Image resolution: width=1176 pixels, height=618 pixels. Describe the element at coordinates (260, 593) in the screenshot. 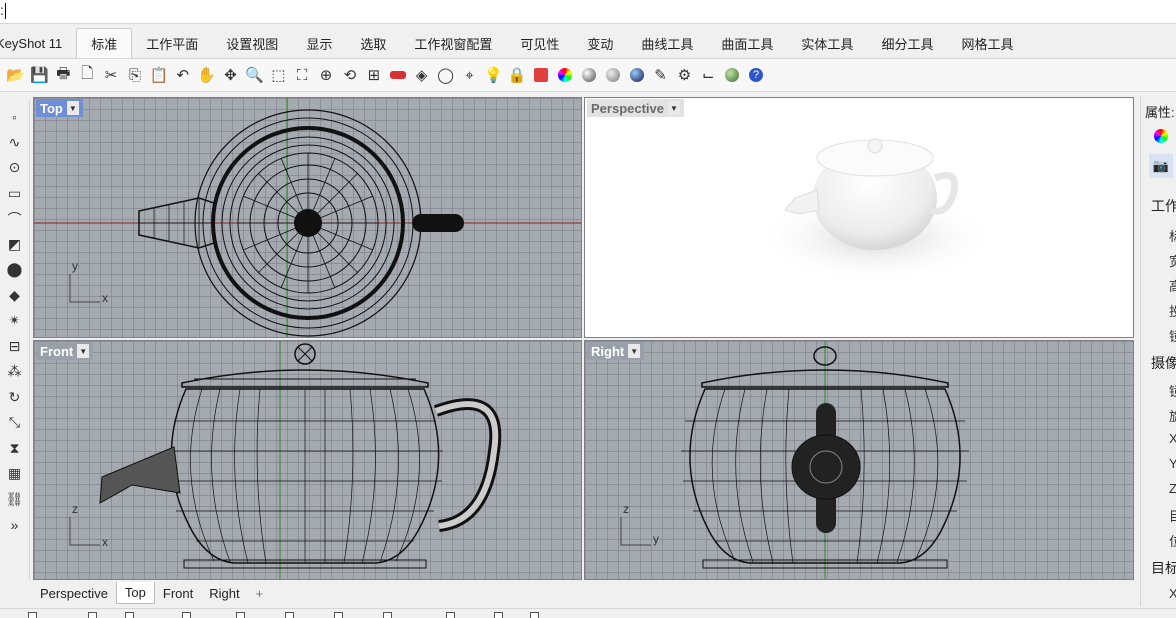

I see `add-viewport-icon: +` at that location.